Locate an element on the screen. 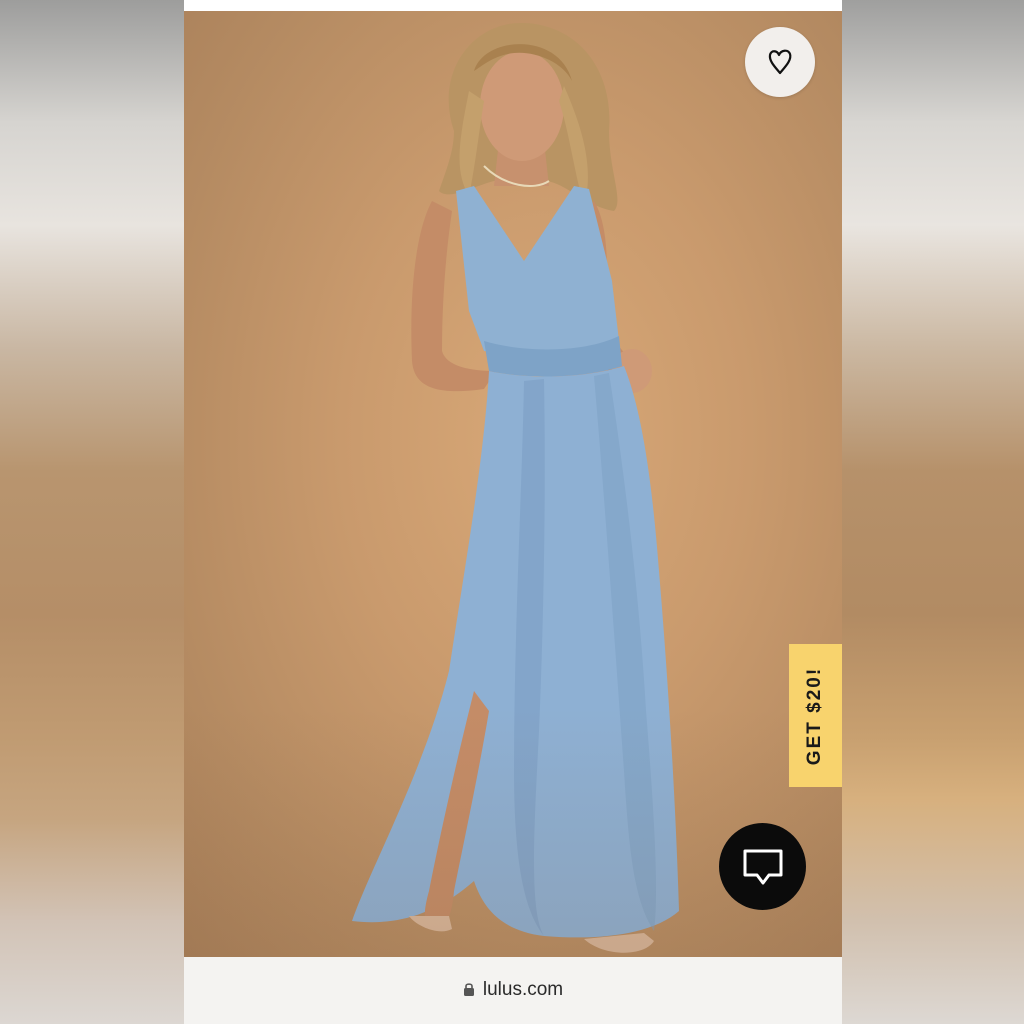  promo-tab: GET $20! is located at coordinates (815, 715).